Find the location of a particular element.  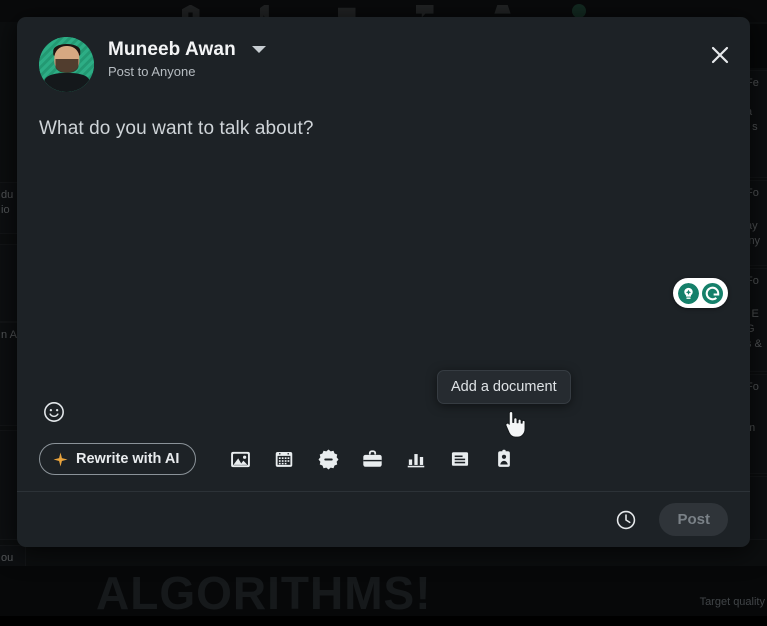

award-badge-icon is located at coordinates (328, 459).